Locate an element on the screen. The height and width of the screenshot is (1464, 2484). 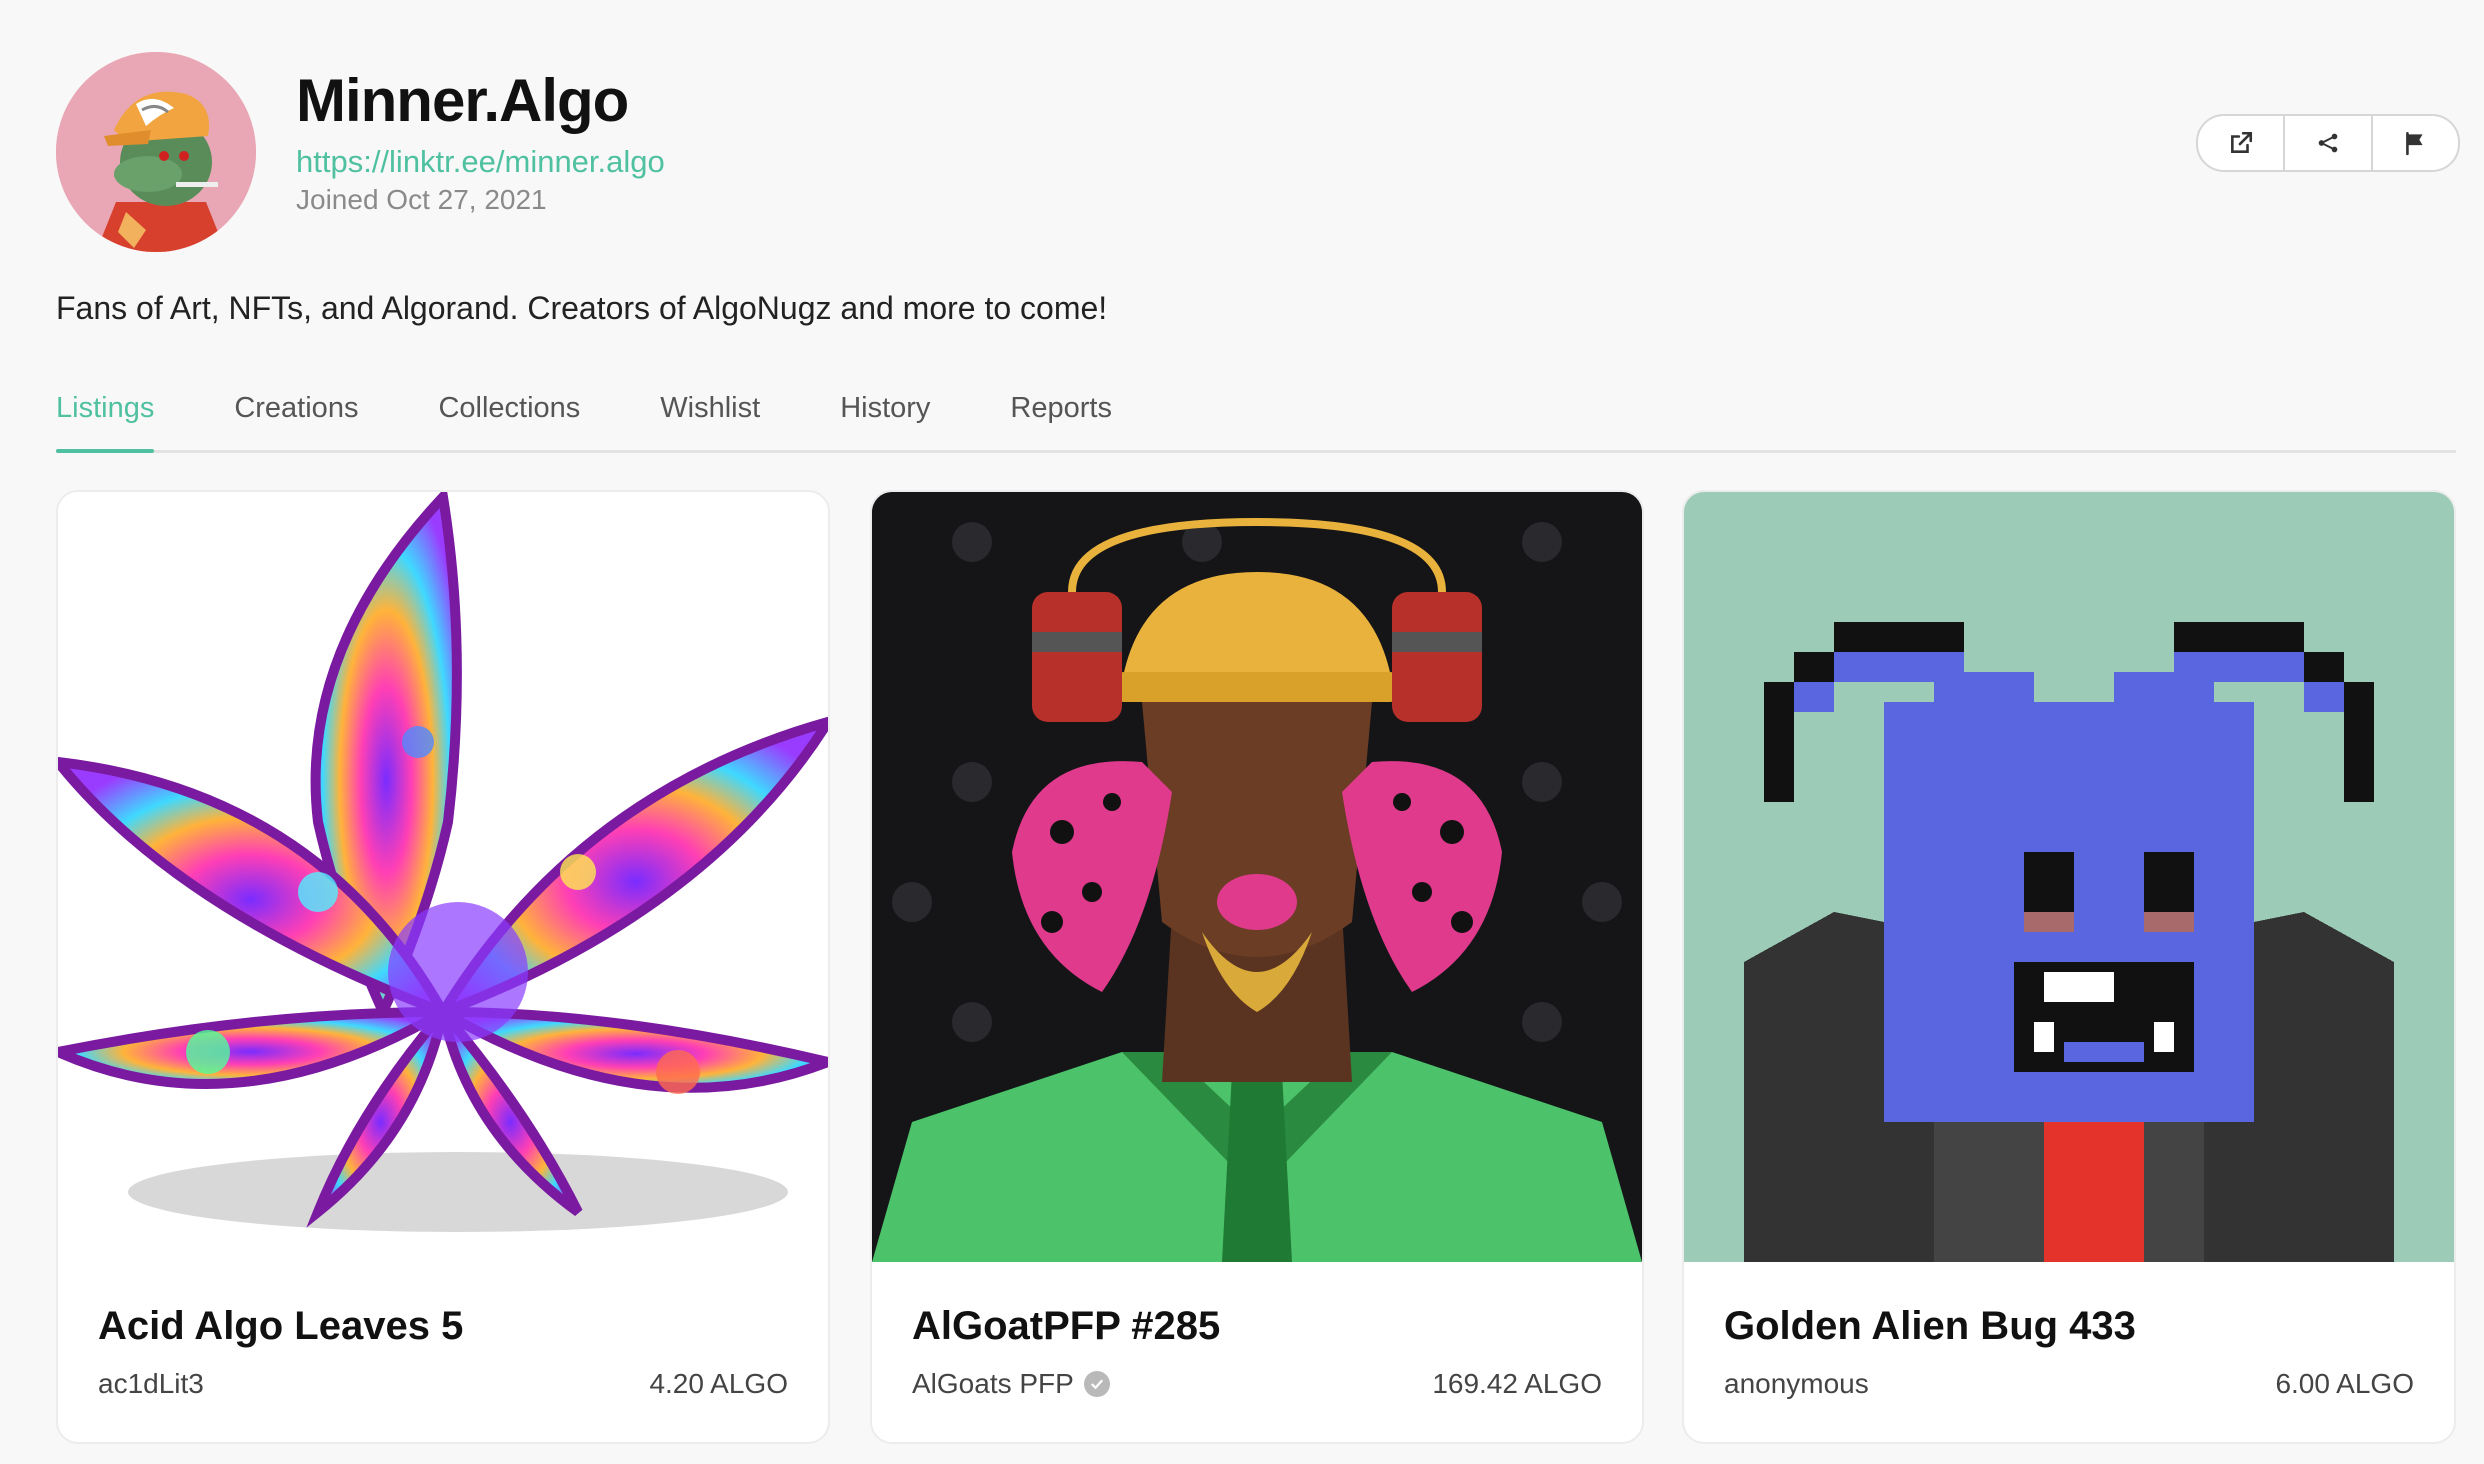
profile-link: https://linktr.ee/minner.algo is located at coordinates (480, 162).